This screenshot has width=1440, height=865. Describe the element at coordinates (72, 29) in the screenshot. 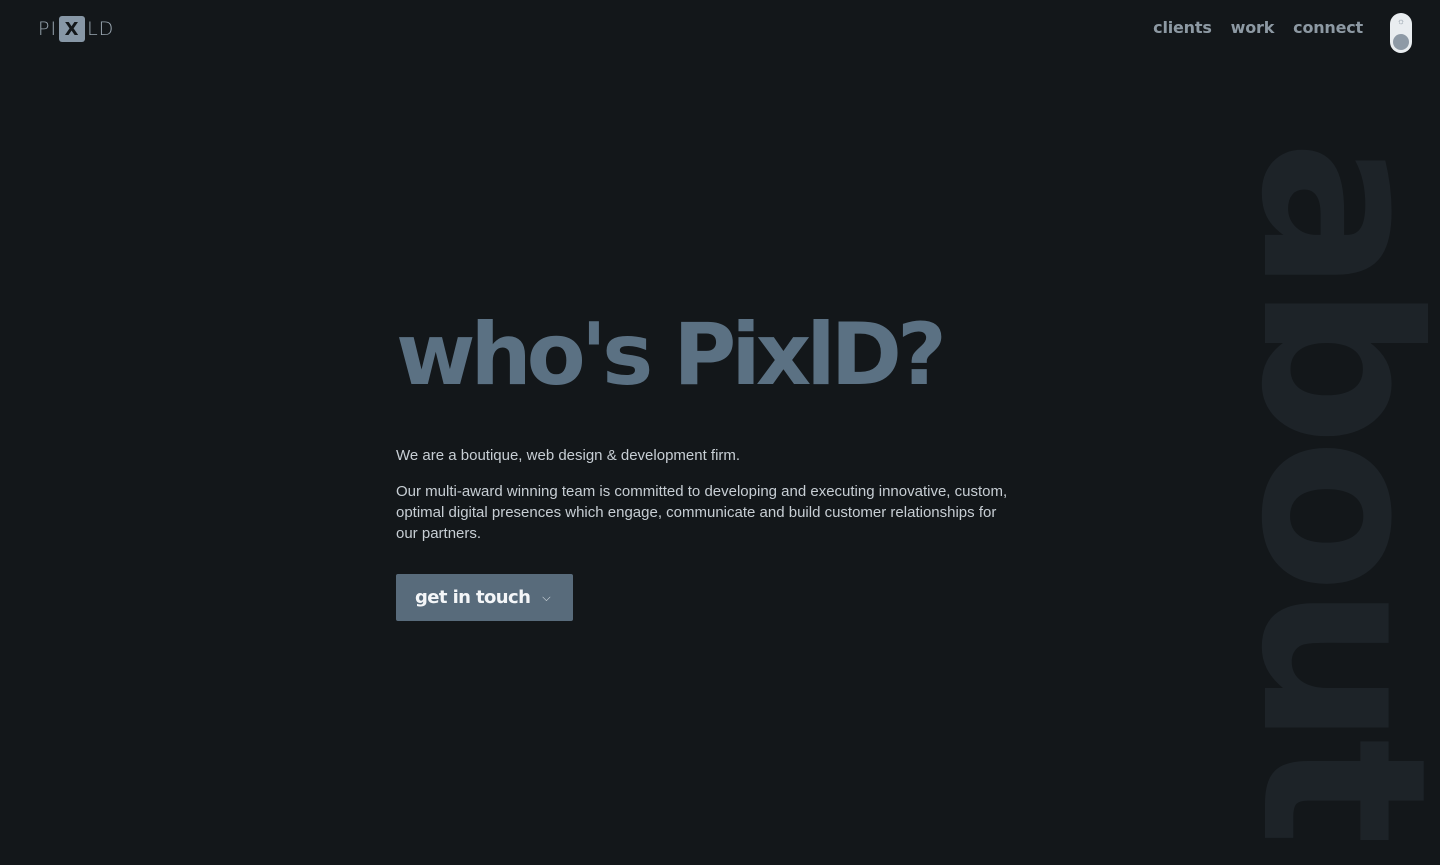

I see `logo-mark: X` at that location.